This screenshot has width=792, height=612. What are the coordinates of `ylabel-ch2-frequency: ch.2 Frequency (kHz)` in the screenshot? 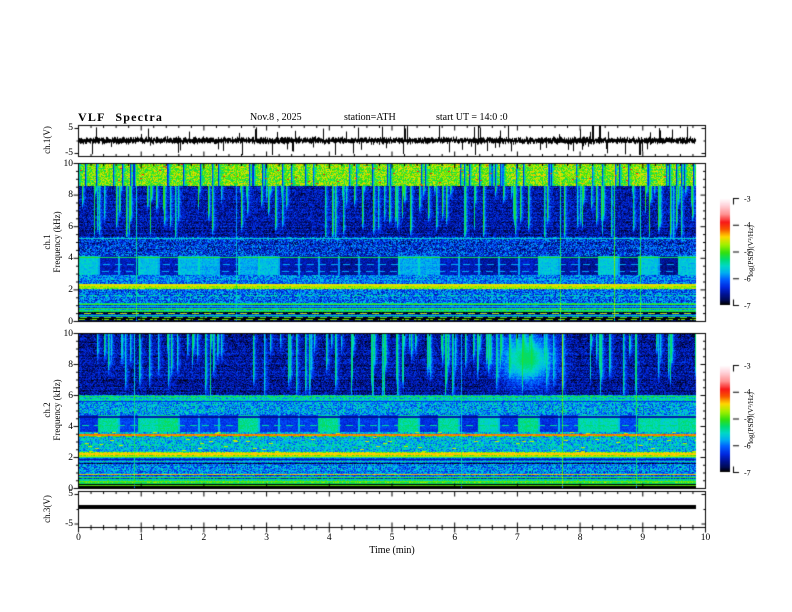 It's located at (52, 409).